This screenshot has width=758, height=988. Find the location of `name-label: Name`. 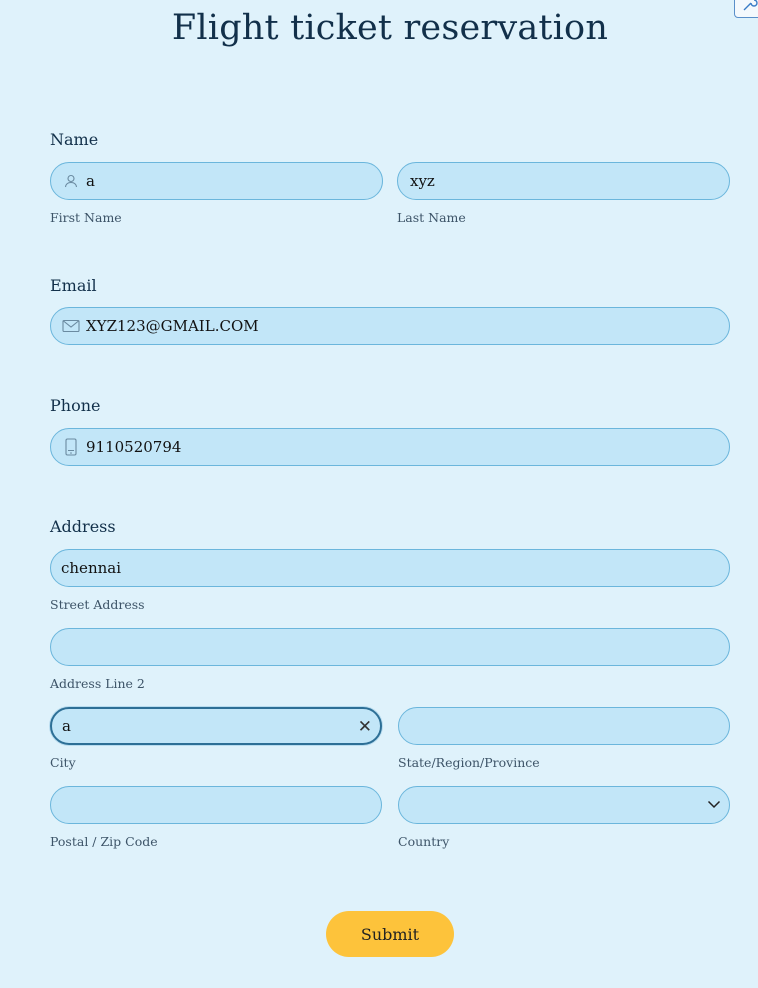

name-label: Name is located at coordinates (74, 139).